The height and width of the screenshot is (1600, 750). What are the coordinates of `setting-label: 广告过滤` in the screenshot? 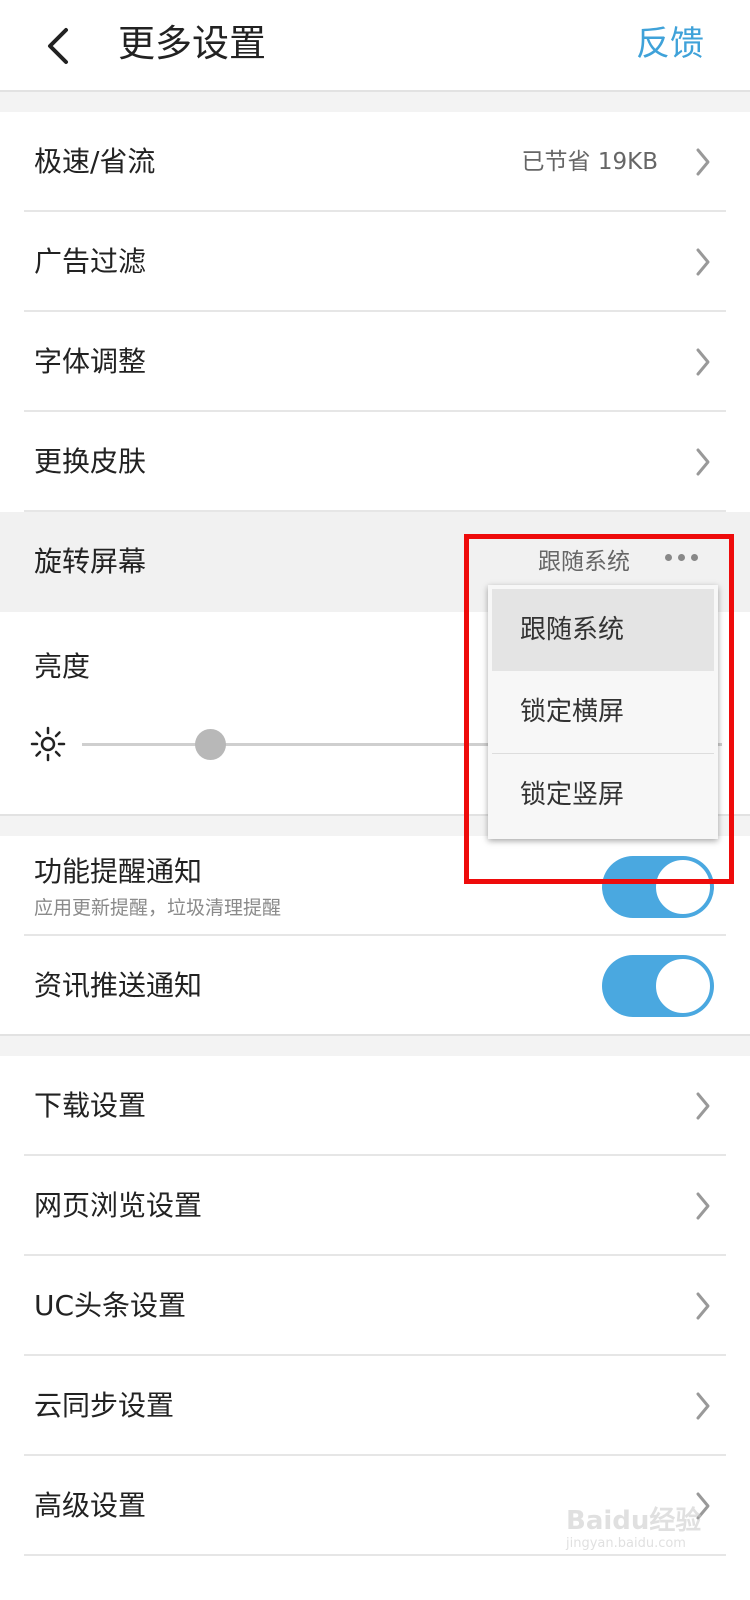 It's located at (90, 261).